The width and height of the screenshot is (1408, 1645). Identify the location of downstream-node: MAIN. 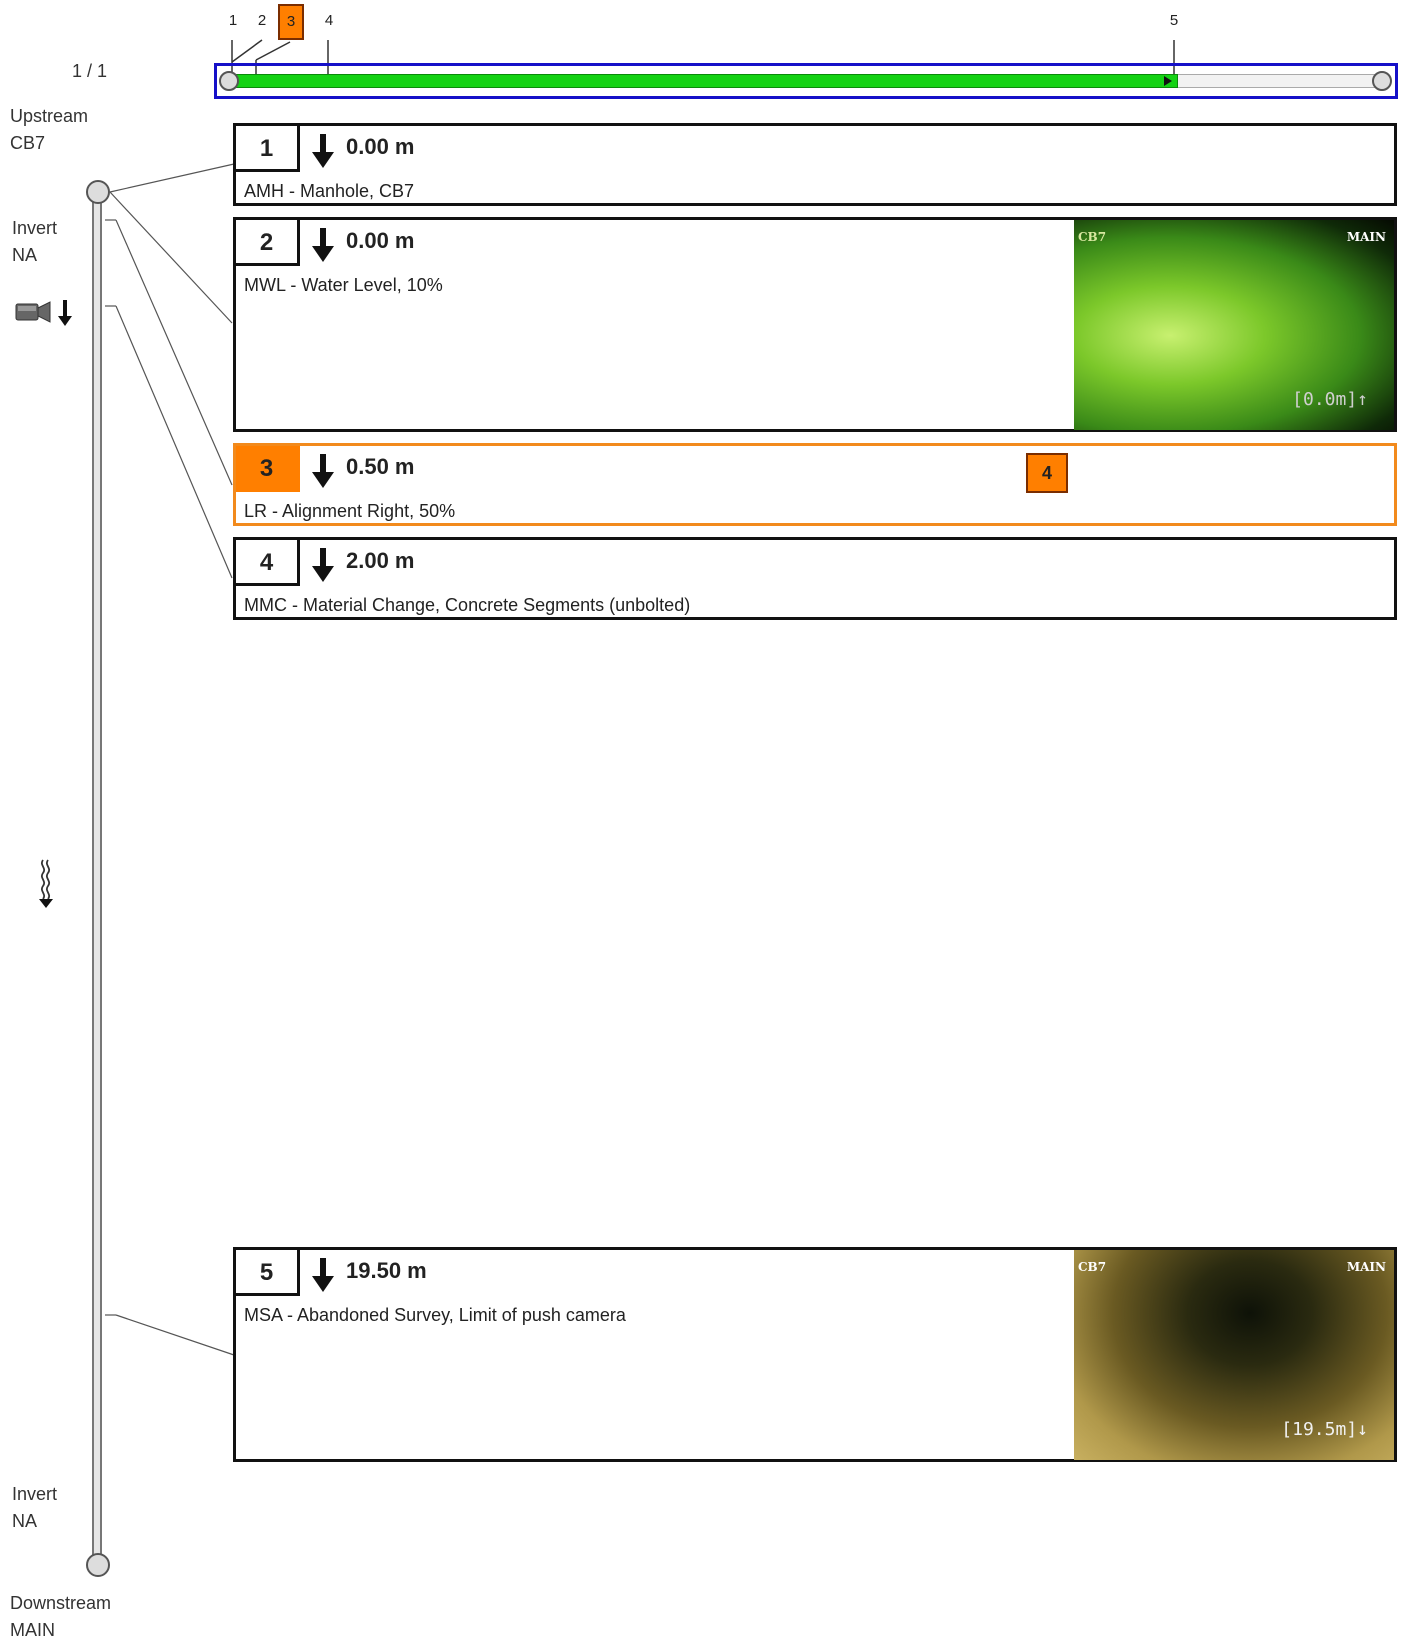
(32, 1630).